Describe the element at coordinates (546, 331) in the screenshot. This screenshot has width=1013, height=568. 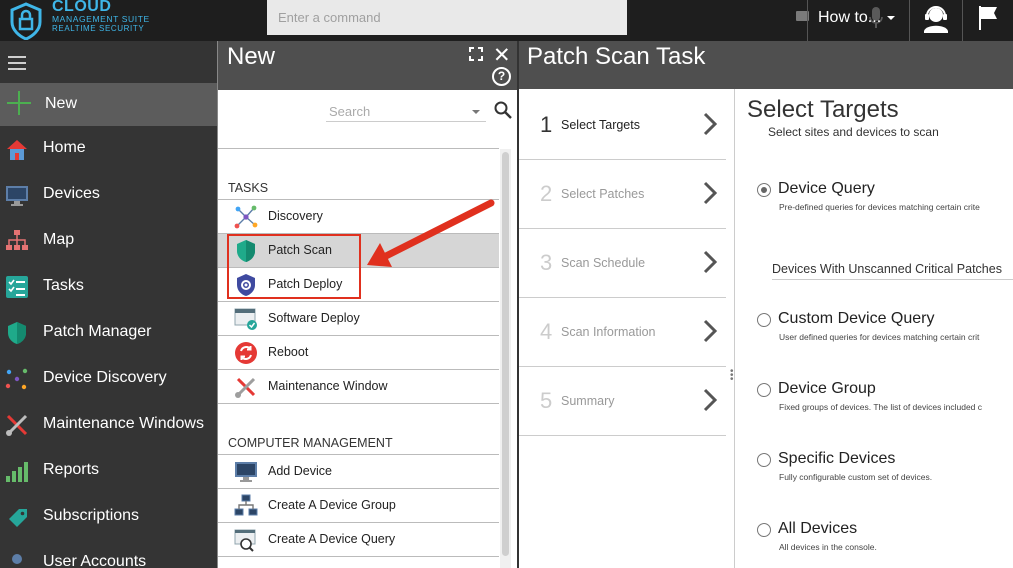
I see `step-number: 4` at that location.